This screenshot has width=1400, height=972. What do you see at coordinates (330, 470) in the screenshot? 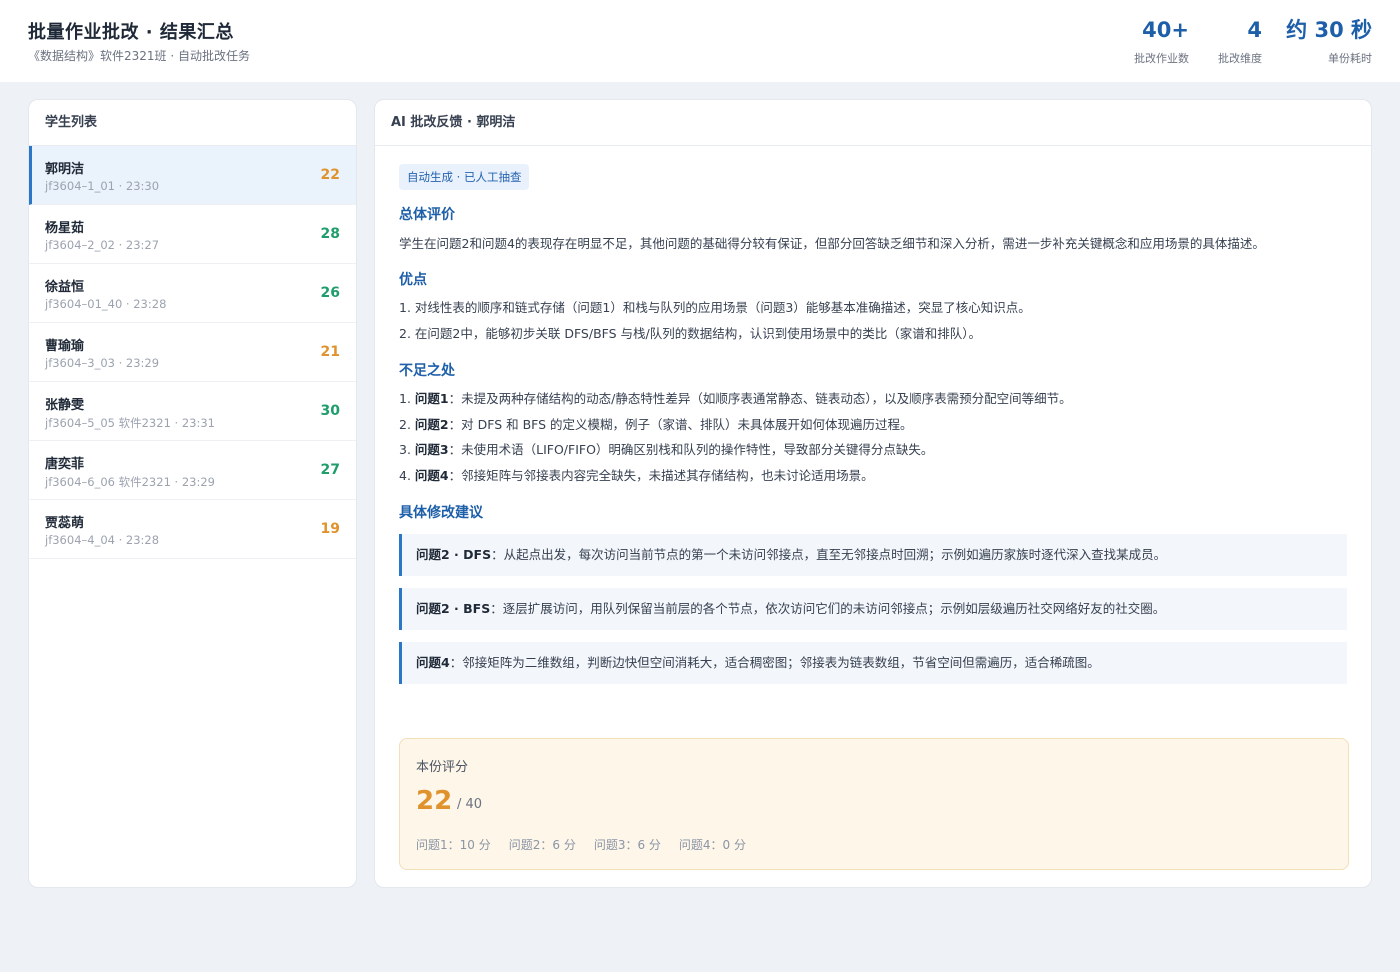
I see `student-score: 27` at bounding box center [330, 470].